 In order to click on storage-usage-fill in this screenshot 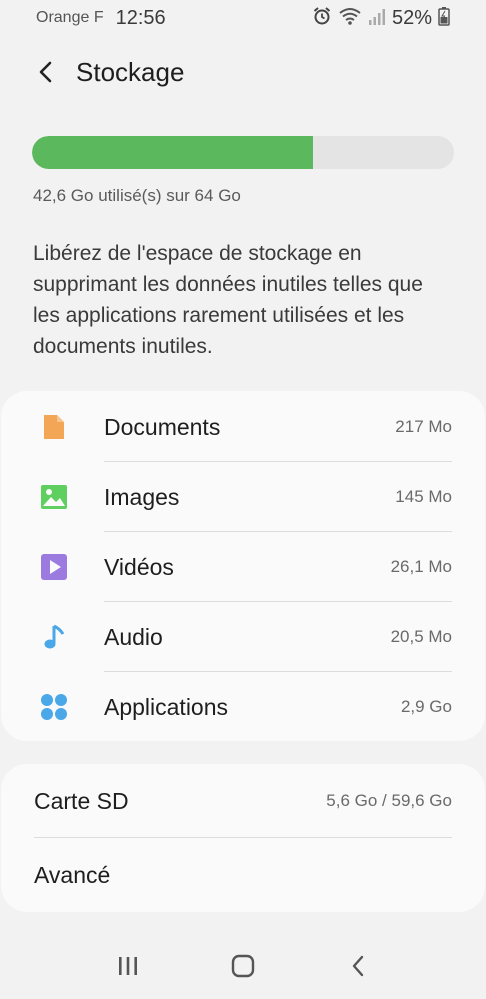, I will do `click(173, 152)`.